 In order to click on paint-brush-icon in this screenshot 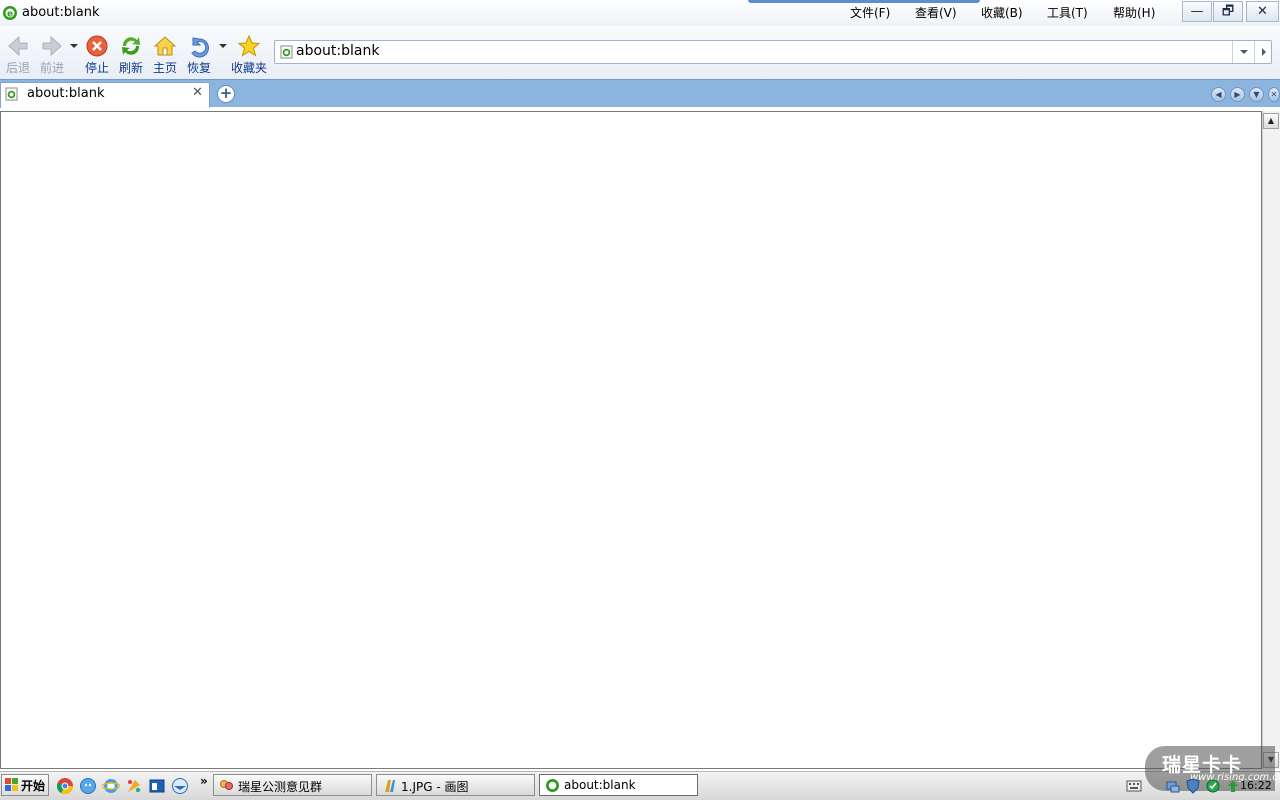, I will do `click(390, 786)`.